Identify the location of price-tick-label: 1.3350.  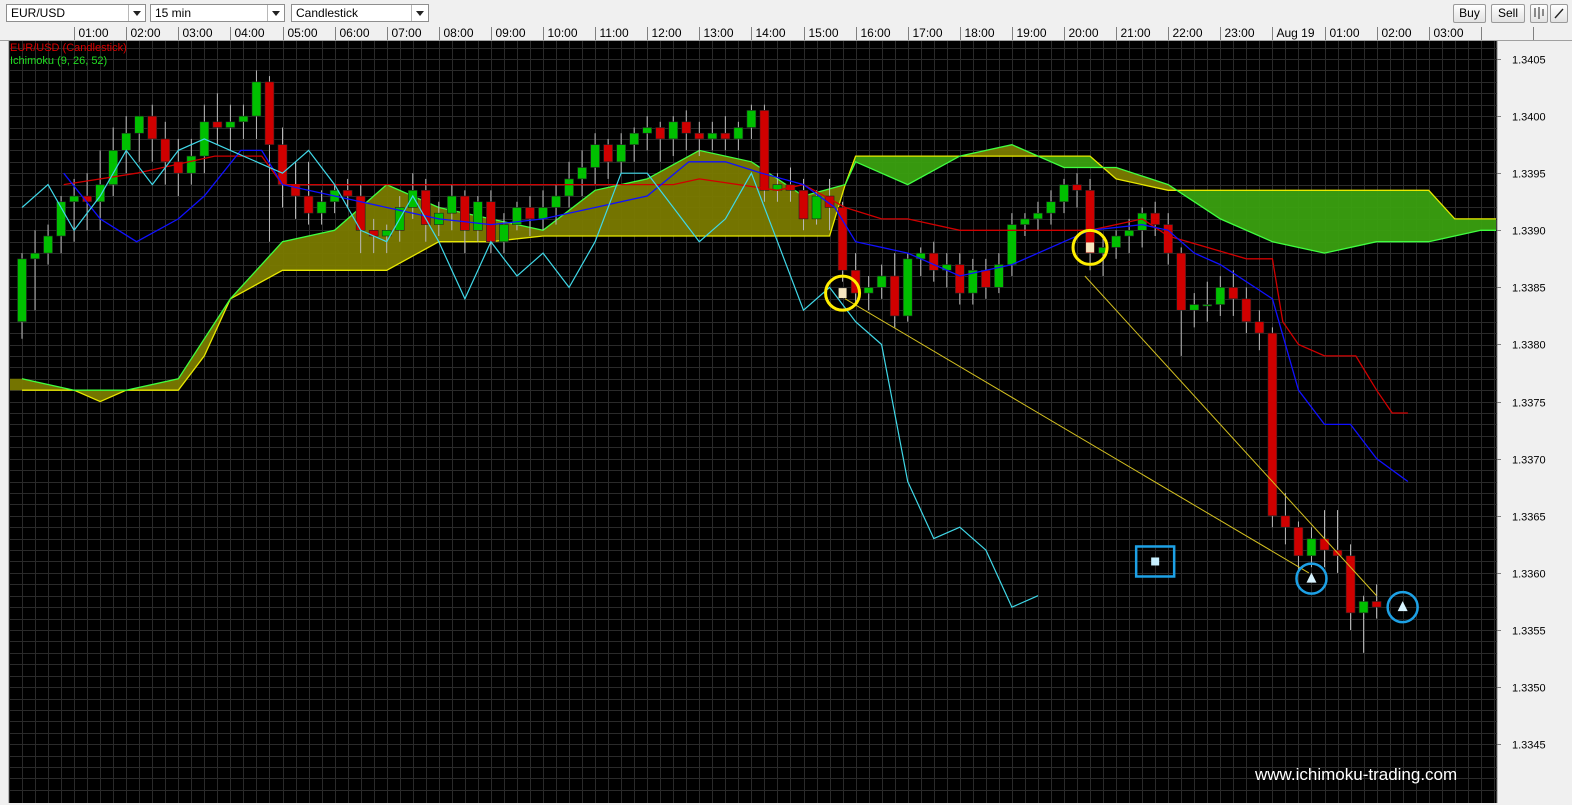
(1529, 689).